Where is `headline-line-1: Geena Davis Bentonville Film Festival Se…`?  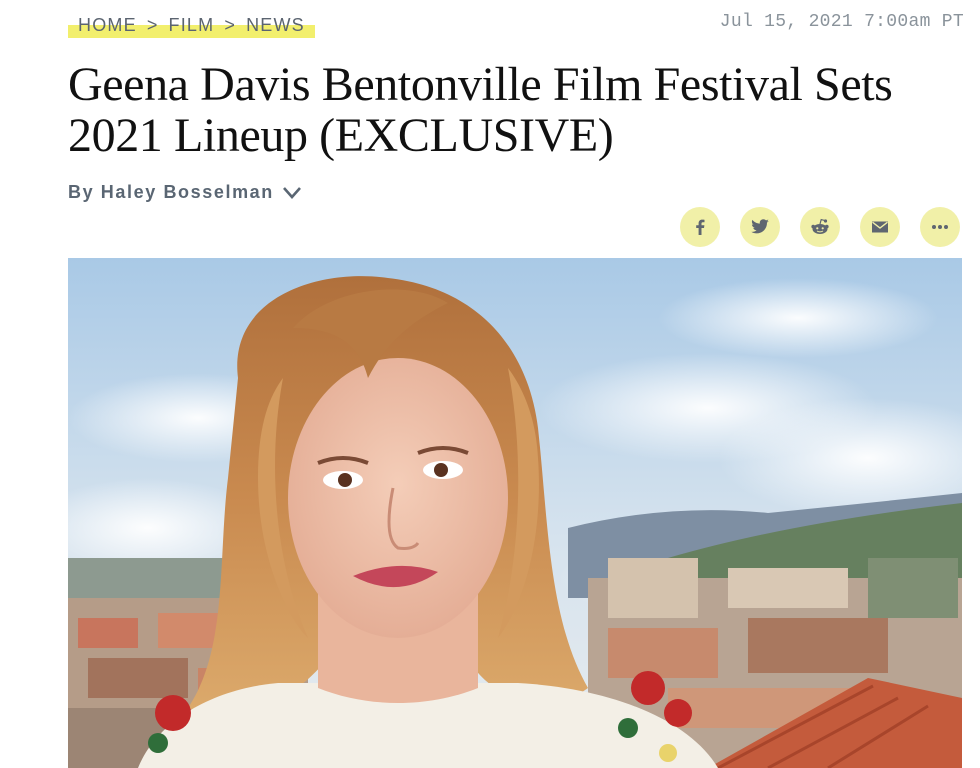 headline-line-1: Geena Davis Bentonville Film Festival Se… is located at coordinates (480, 84).